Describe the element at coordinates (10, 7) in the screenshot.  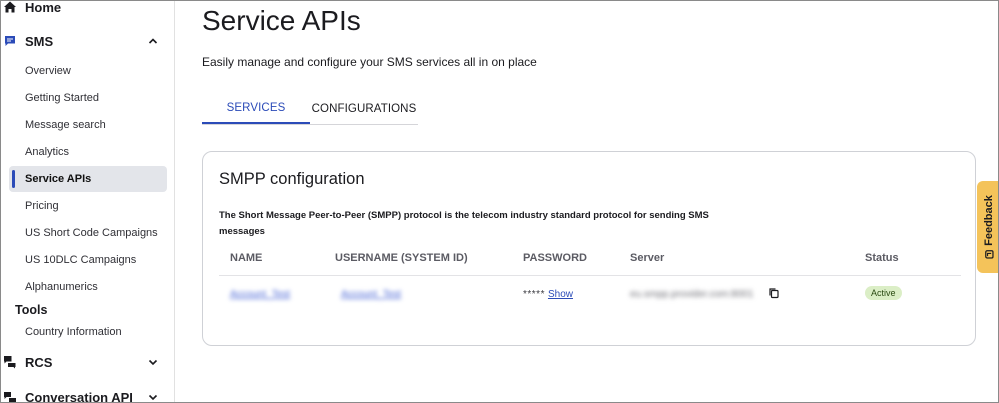
I see `home-icon` at that location.